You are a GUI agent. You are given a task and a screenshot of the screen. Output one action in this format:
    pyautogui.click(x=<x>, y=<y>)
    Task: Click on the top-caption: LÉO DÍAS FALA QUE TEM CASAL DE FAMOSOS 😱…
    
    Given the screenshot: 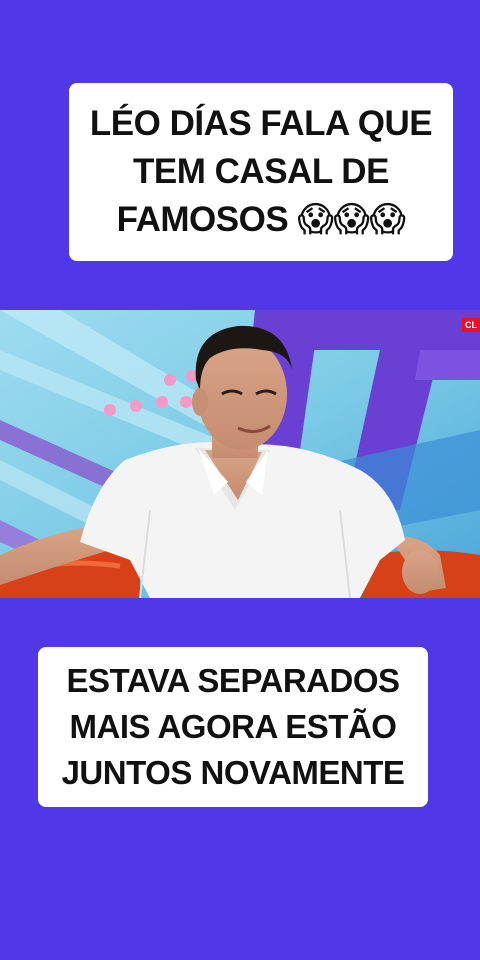 What is the action you would take?
    pyautogui.click(x=261, y=172)
    